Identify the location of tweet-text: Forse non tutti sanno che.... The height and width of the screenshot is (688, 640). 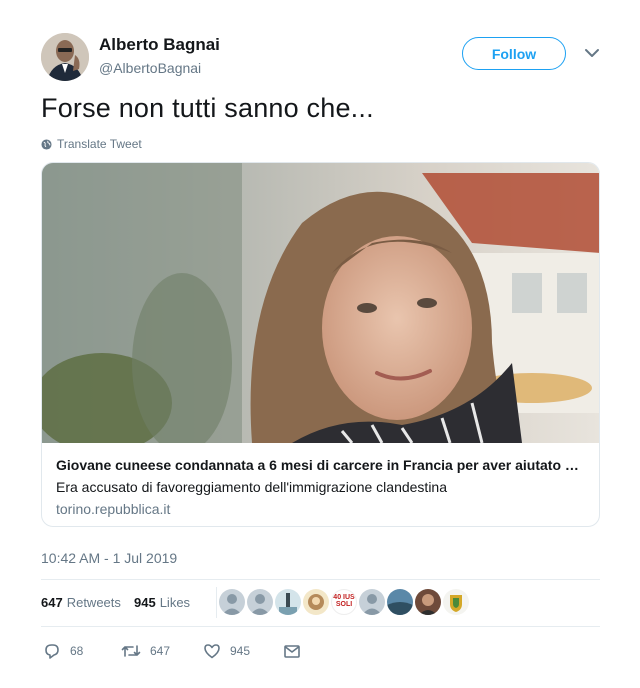
(207, 108).